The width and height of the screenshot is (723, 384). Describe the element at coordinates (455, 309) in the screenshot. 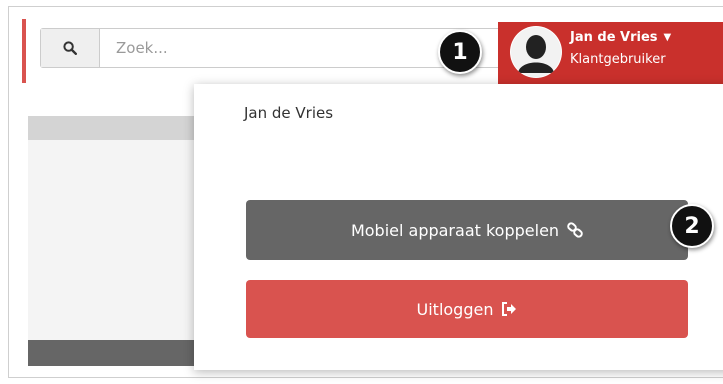

I see `logout-label: Uitloggen` at that location.